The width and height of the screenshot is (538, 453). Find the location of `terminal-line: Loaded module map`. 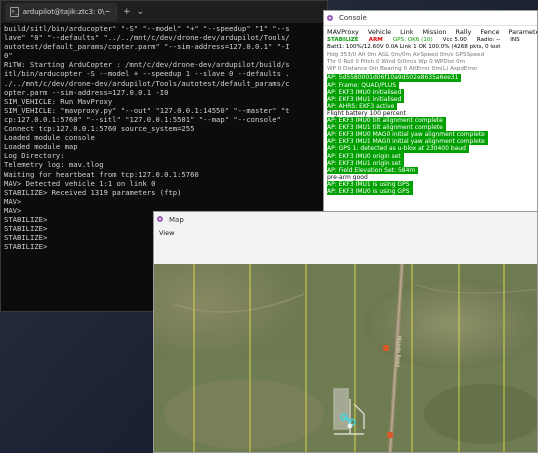

terminal-line: Loaded module map is located at coordinates (41, 147).